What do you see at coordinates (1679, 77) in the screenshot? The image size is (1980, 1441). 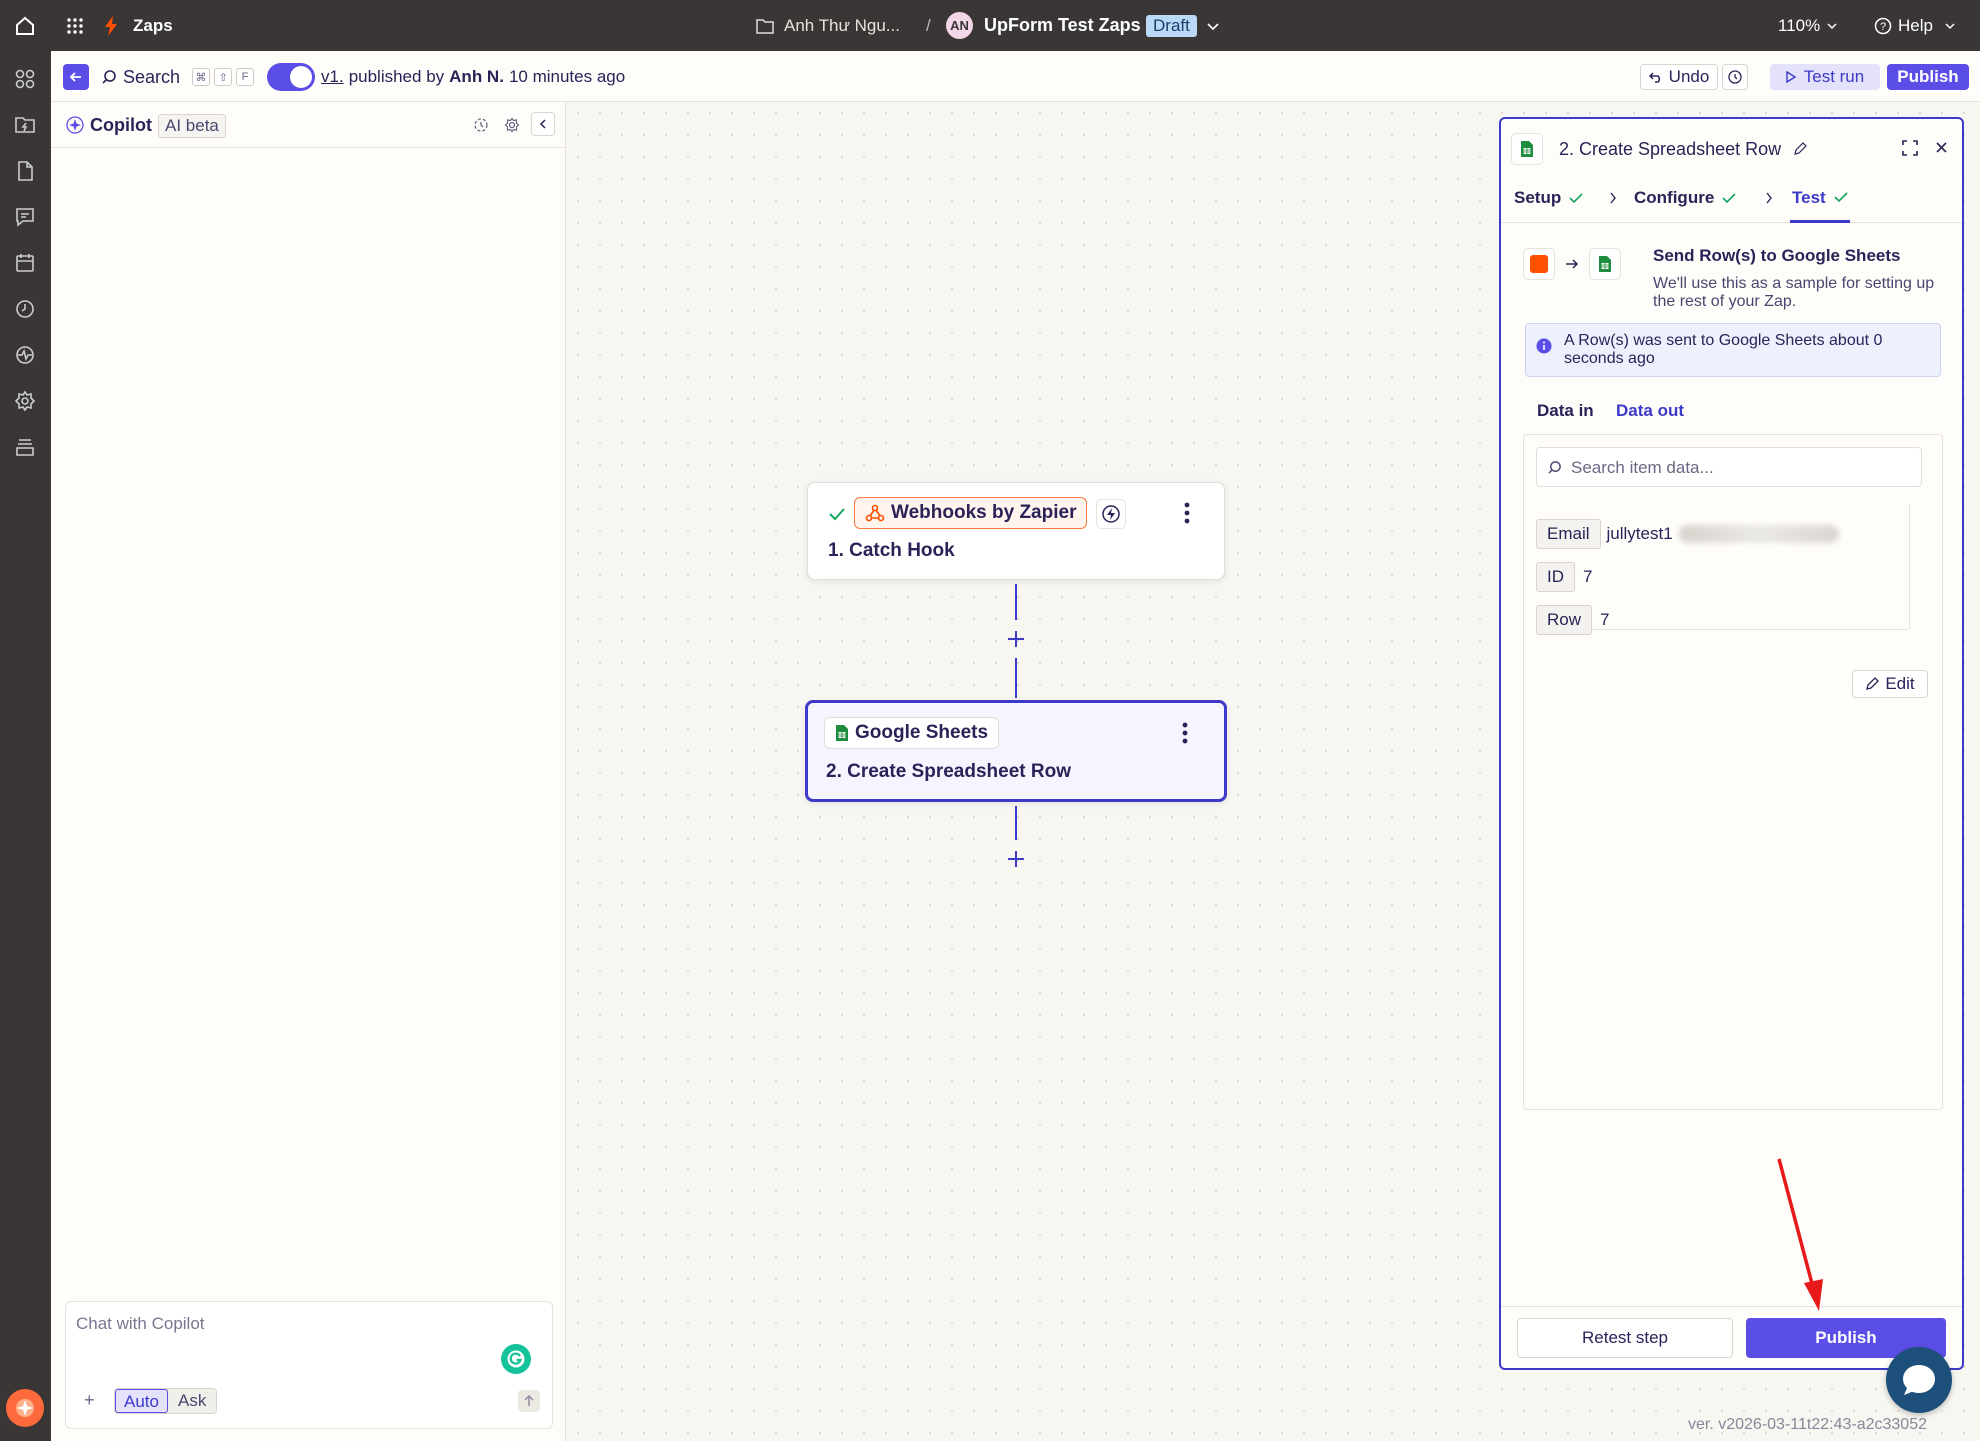 I see `undo-button: Undo` at bounding box center [1679, 77].